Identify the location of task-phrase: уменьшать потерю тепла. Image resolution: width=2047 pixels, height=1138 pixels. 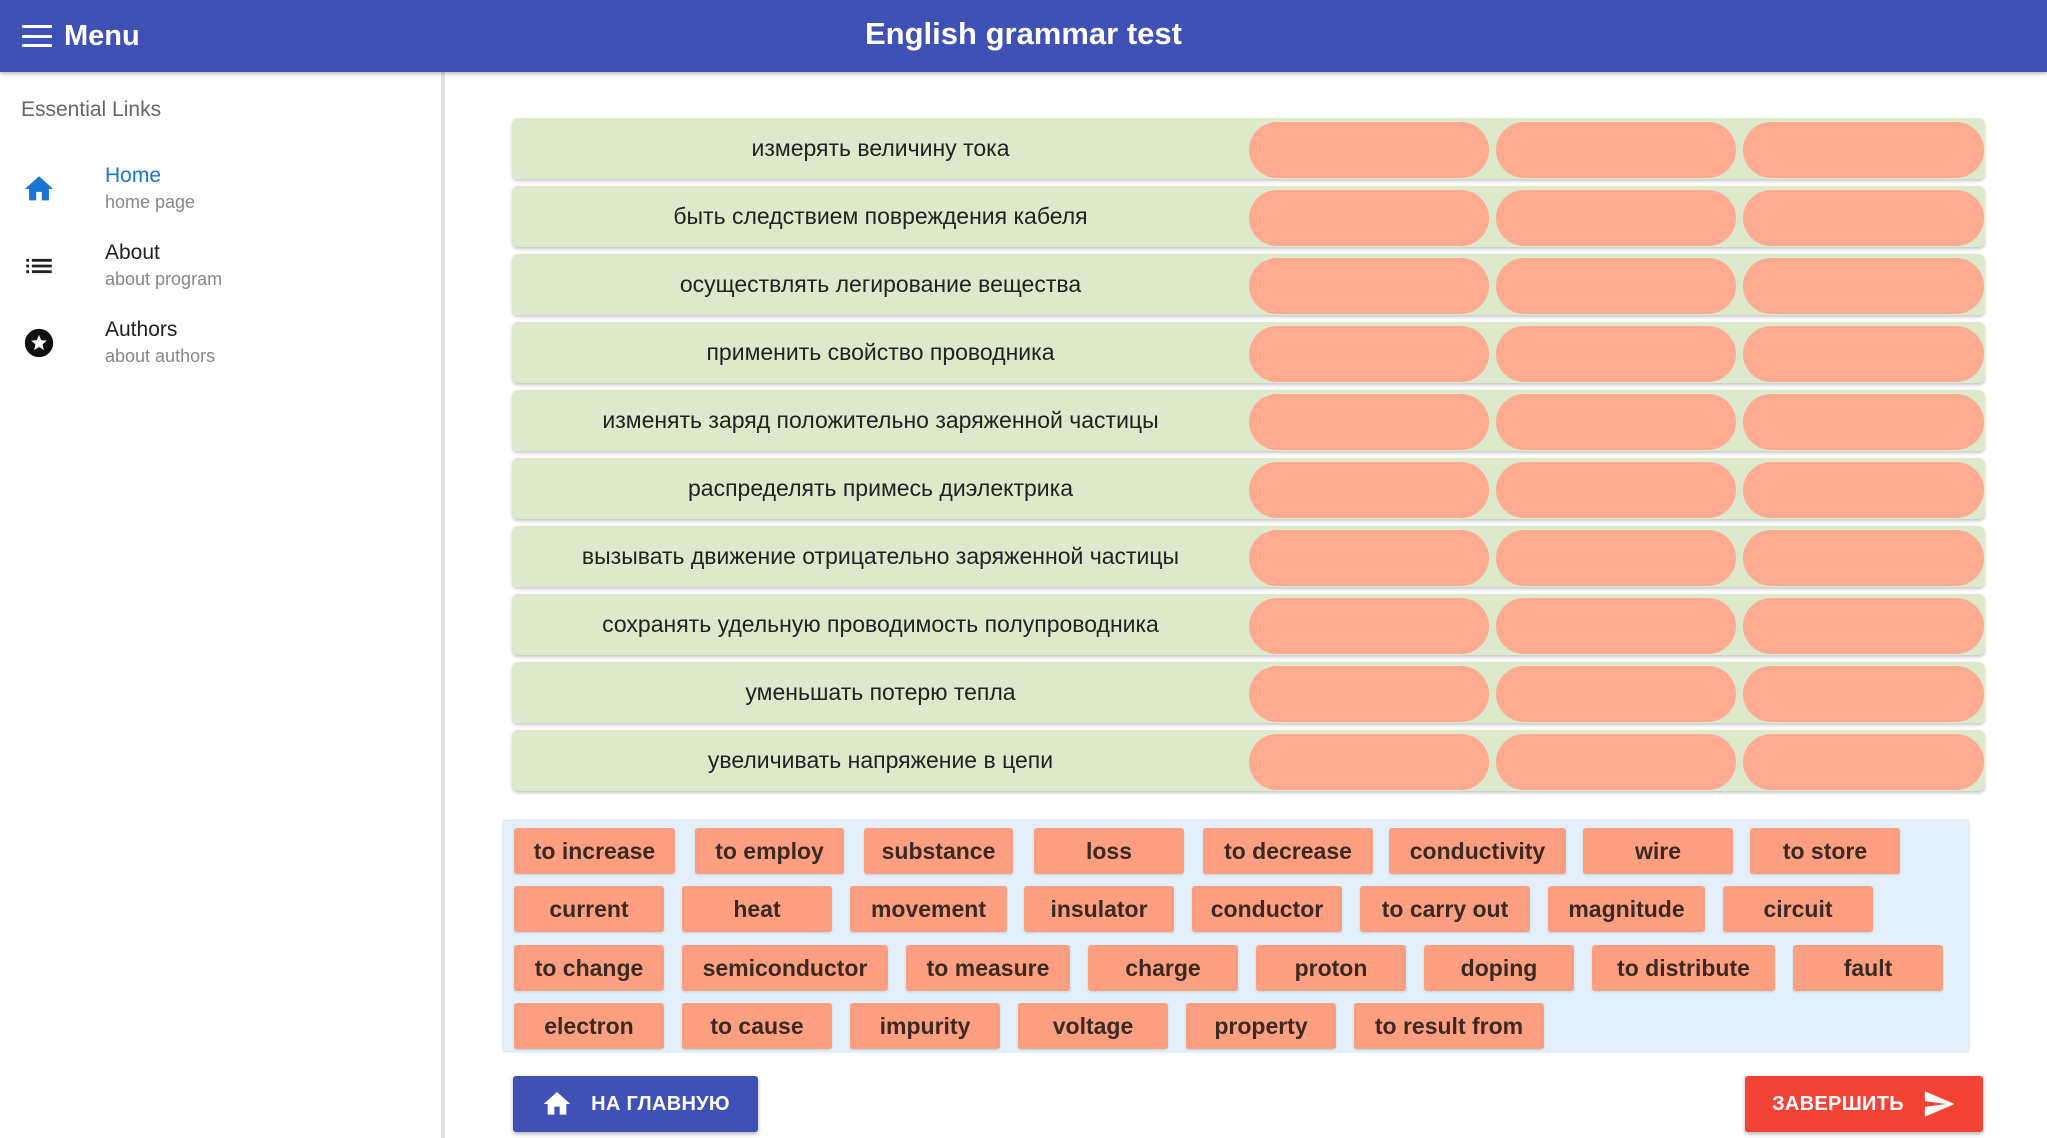
(880, 692).